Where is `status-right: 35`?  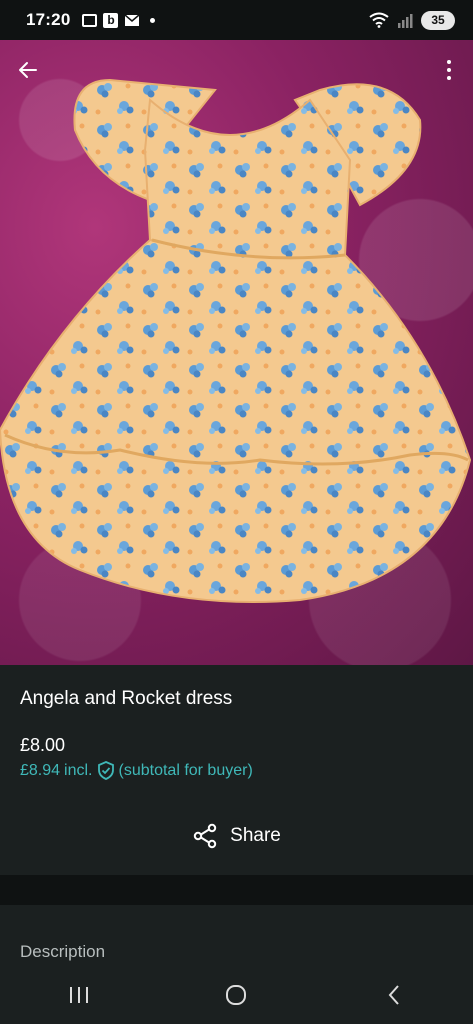 status-right: 35 is located at coordinates (412, 20).